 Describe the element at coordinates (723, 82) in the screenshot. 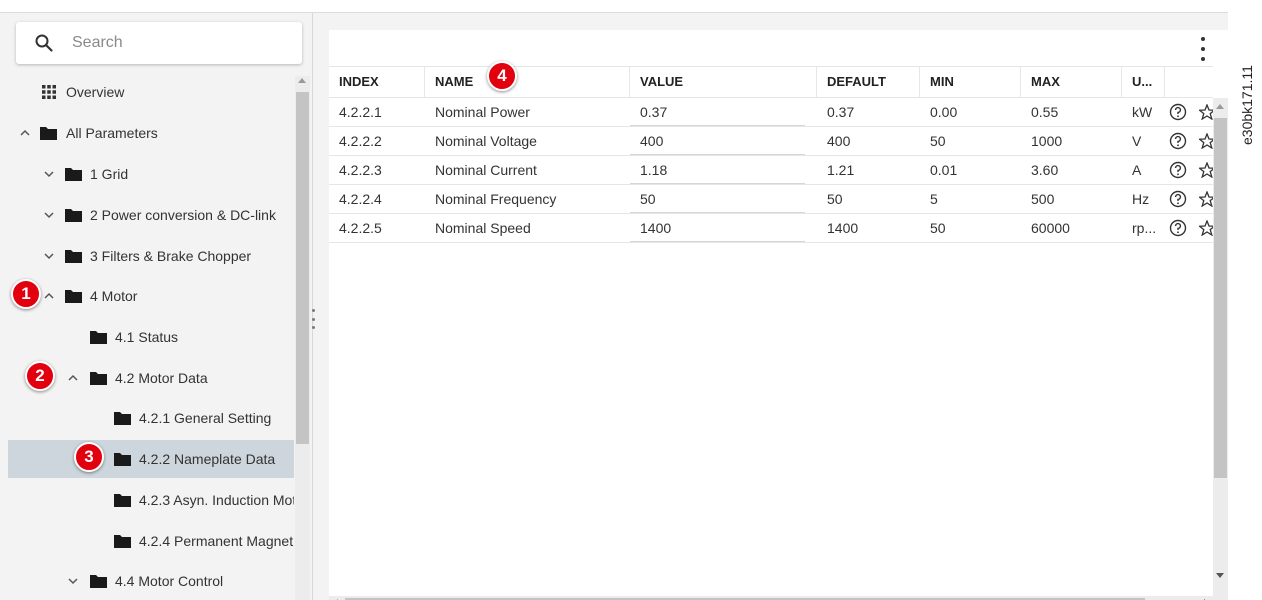

I see `column-header-value: VALUE` at that location.